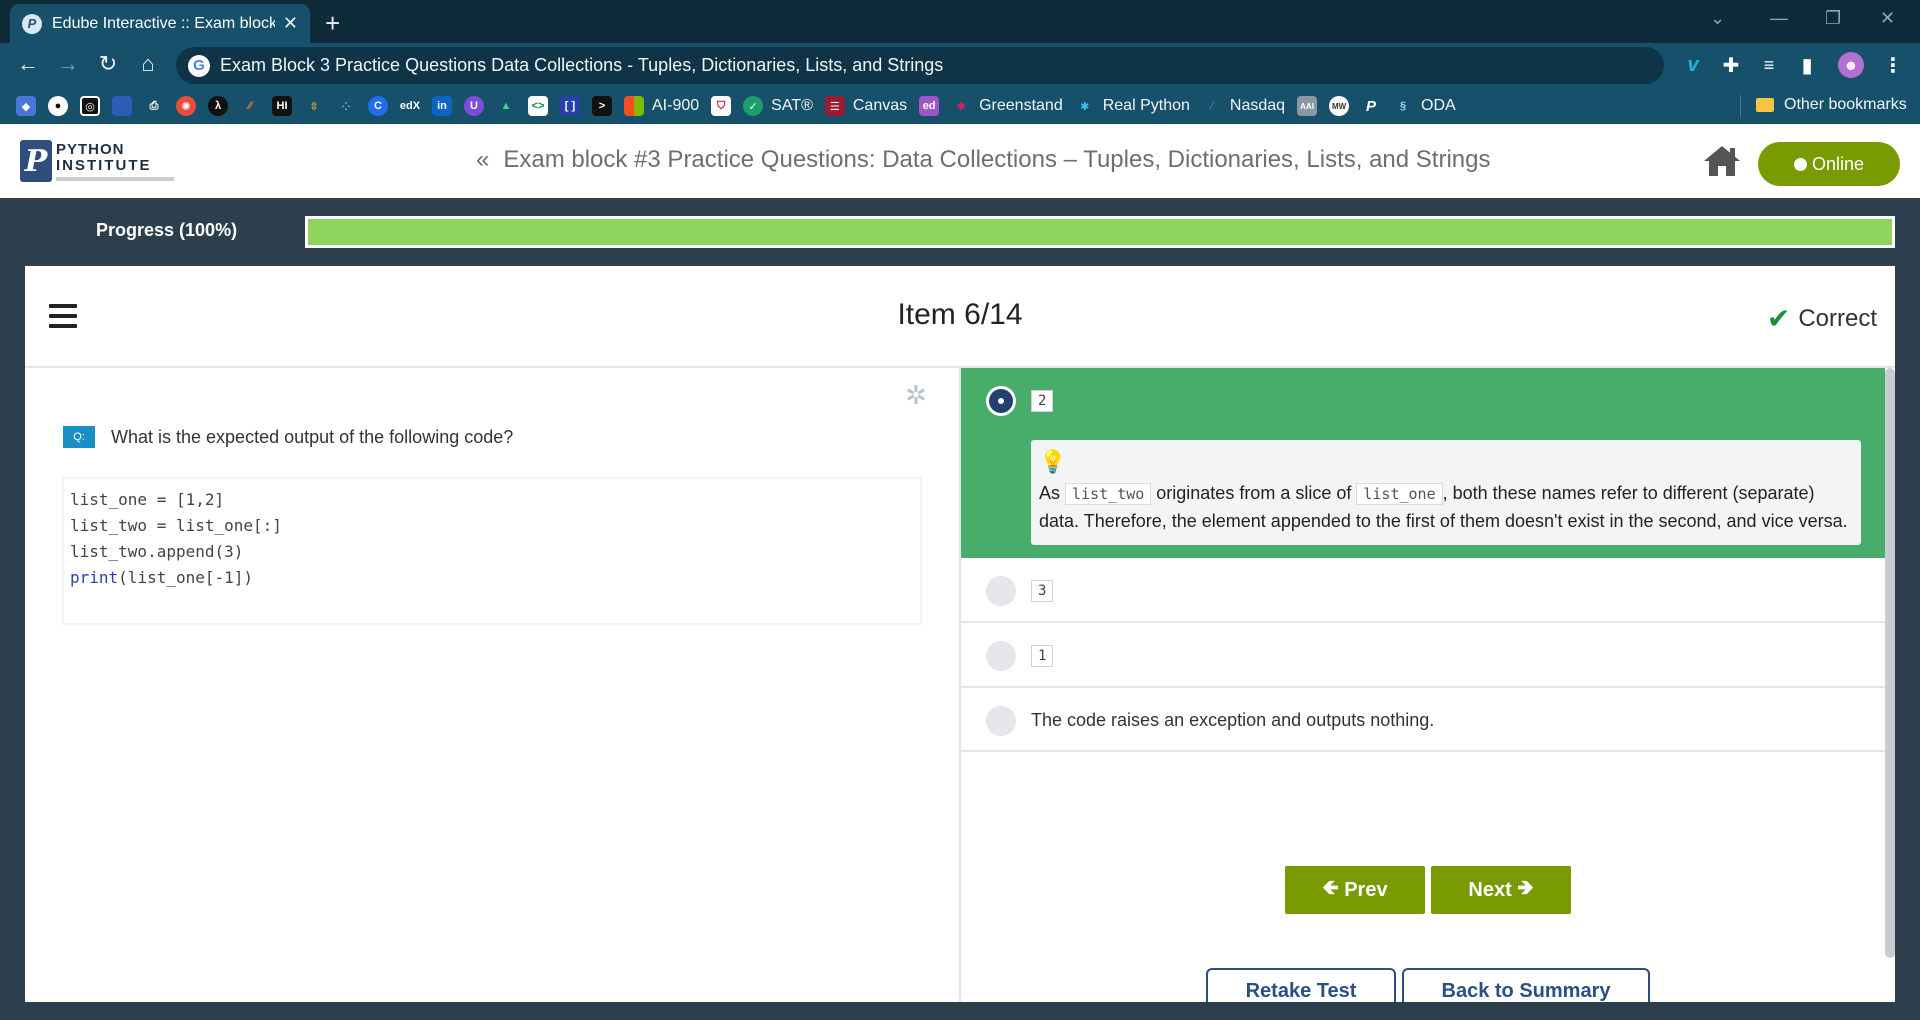 The height and width of the screenshot is (1020, 1920). I want to click on folder-icon, so click(1765, 105).